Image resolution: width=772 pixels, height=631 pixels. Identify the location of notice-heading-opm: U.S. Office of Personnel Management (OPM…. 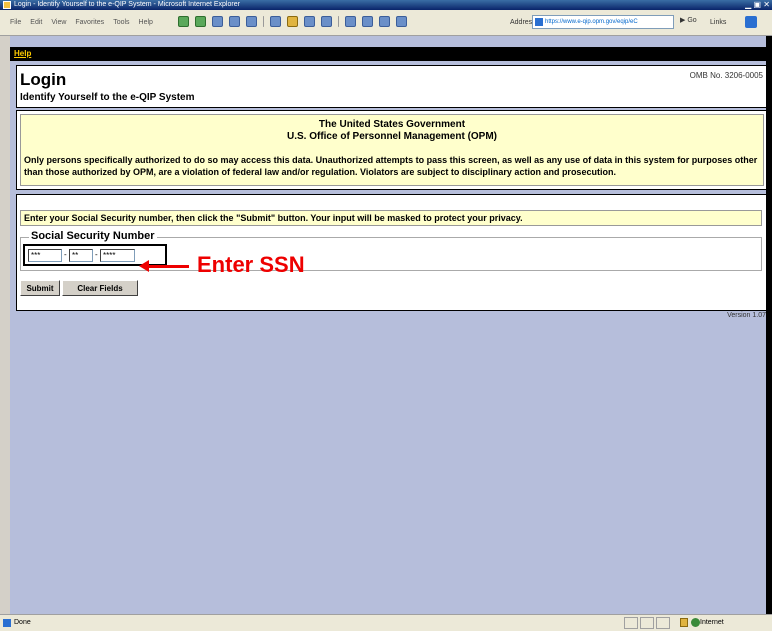
(392, 136).